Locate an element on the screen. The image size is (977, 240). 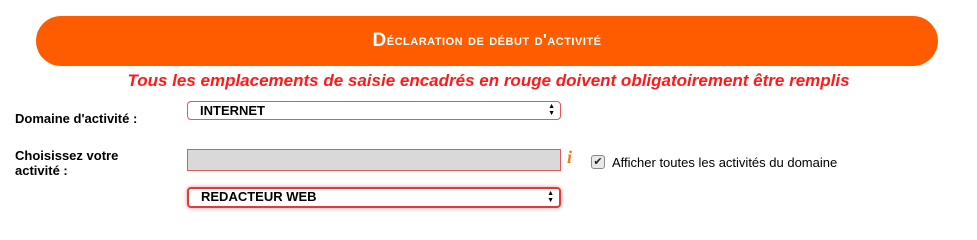
form-title-initial: D is located at coordinates (379, 40).